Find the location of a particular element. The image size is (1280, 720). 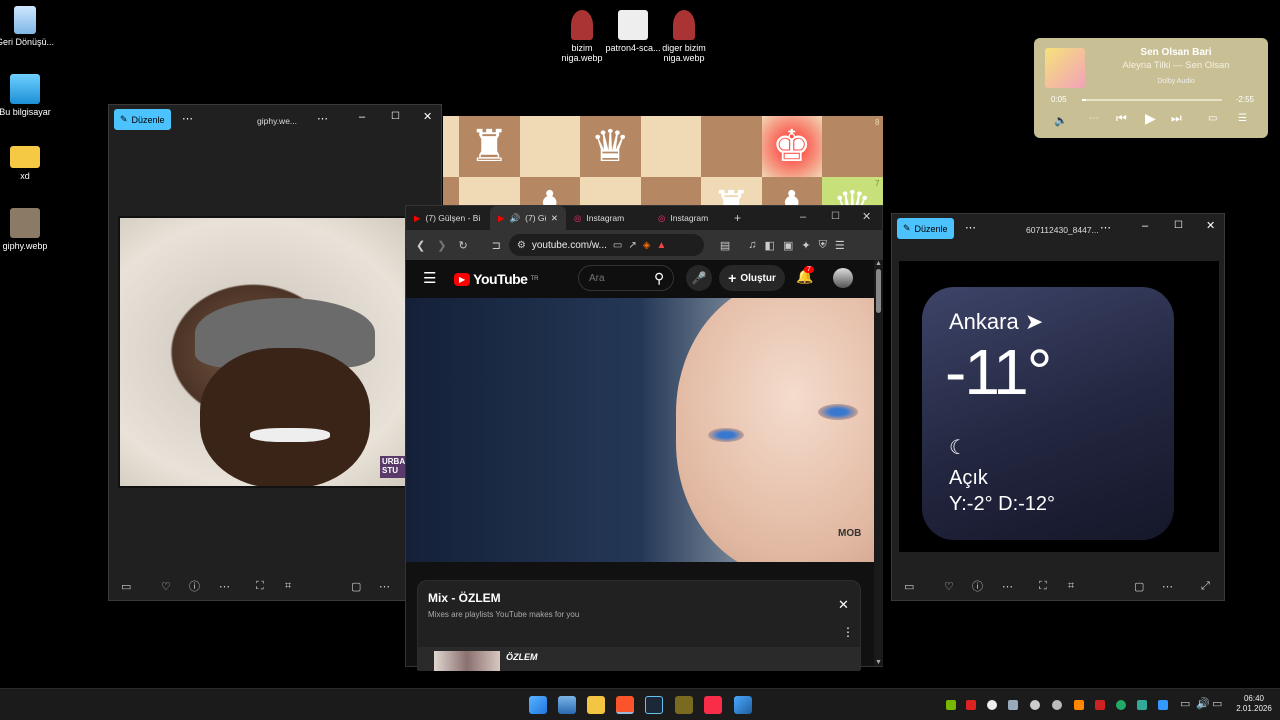

bookmark-icon: ⊐ is located at coordinates (496, 245).